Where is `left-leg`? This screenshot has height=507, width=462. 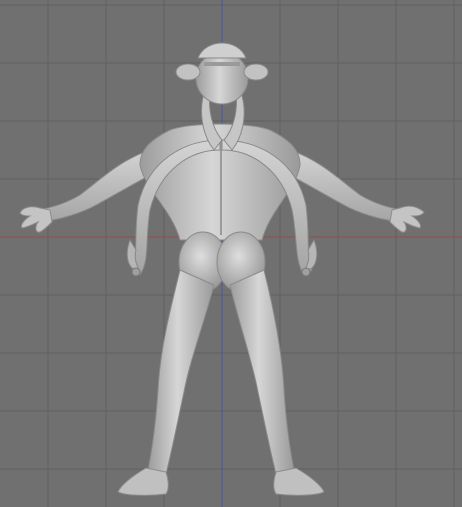 left-leg is located at coordinates (166, 382).